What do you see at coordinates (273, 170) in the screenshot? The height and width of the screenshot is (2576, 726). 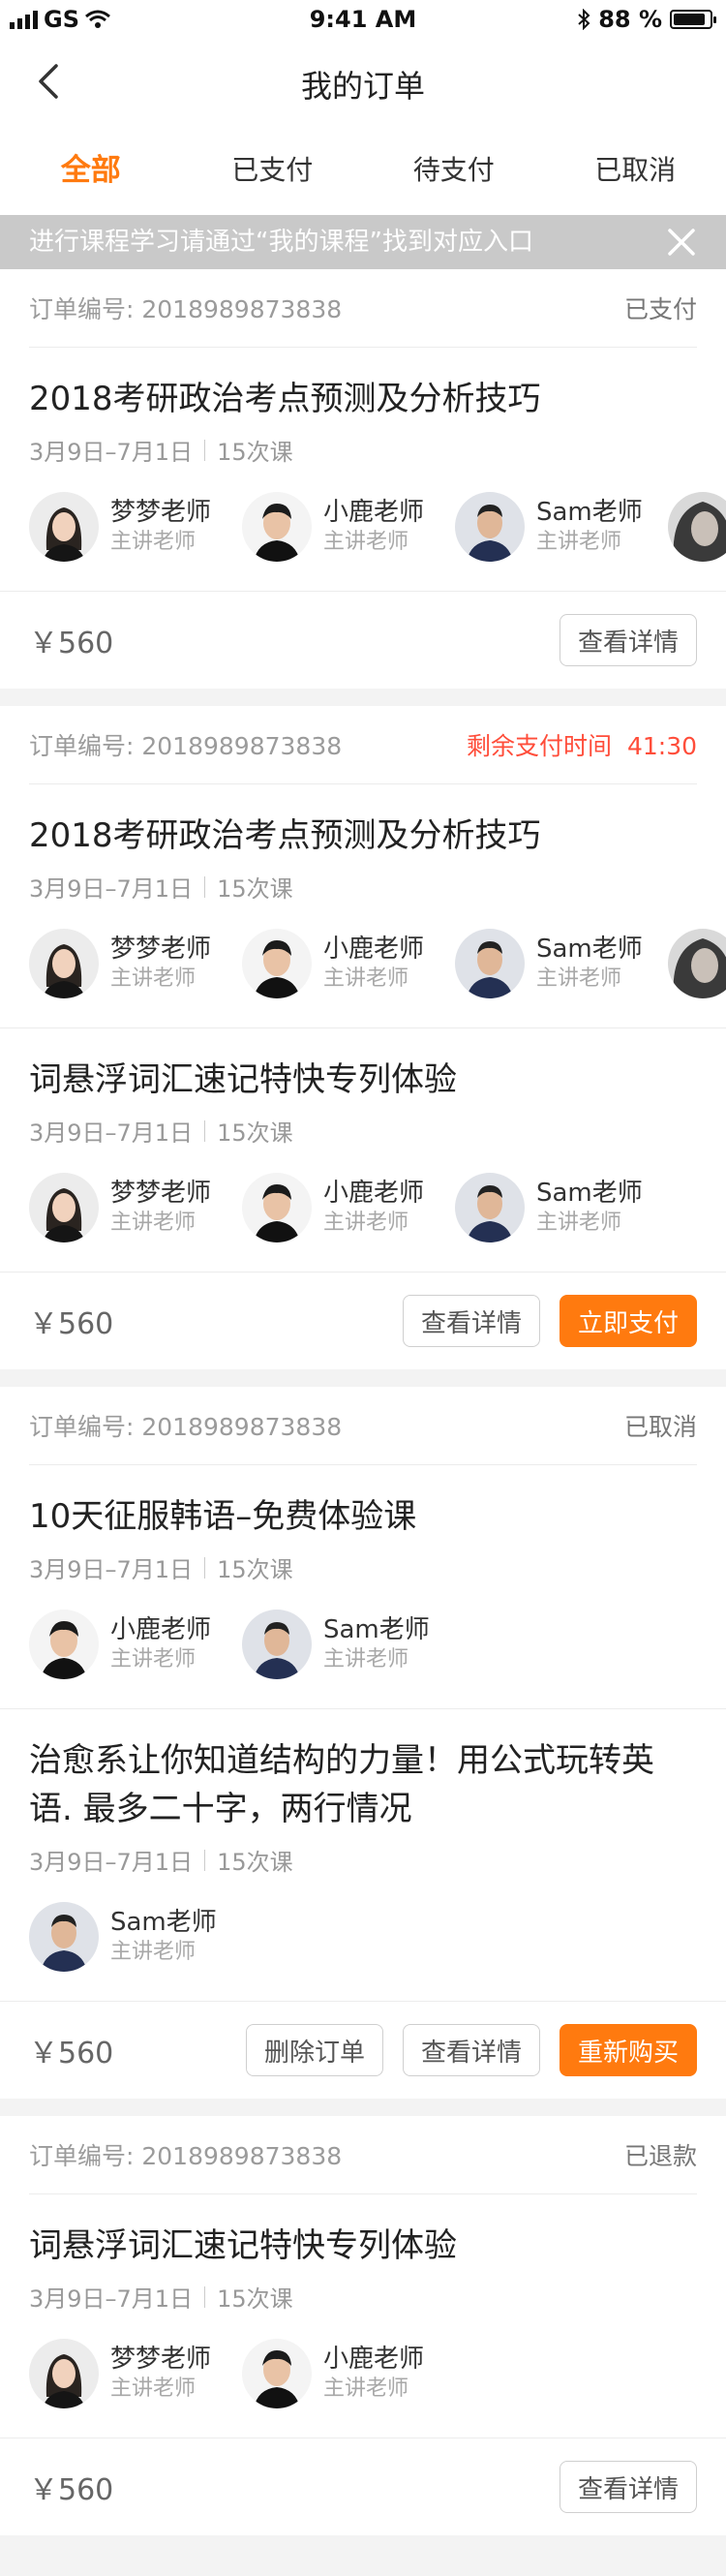 I see `tab-paid: 已支付` at bounding box center [273, 170].